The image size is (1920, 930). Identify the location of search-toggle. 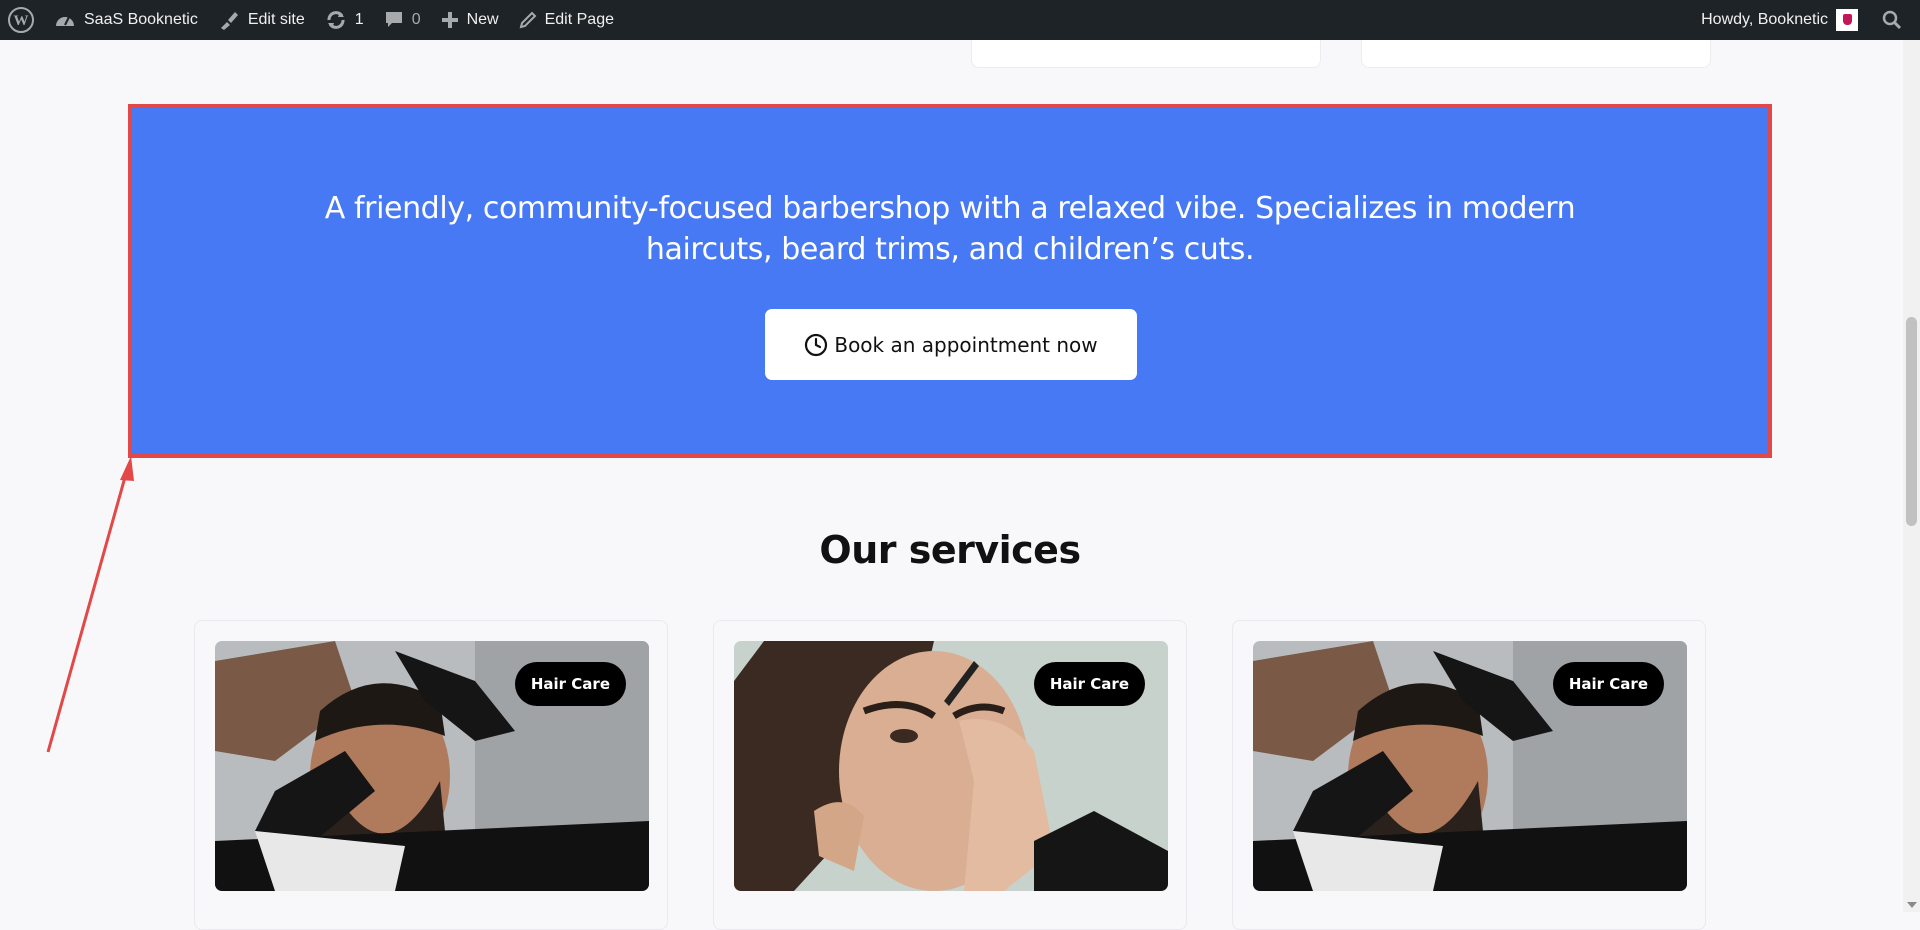
(1894, 20).